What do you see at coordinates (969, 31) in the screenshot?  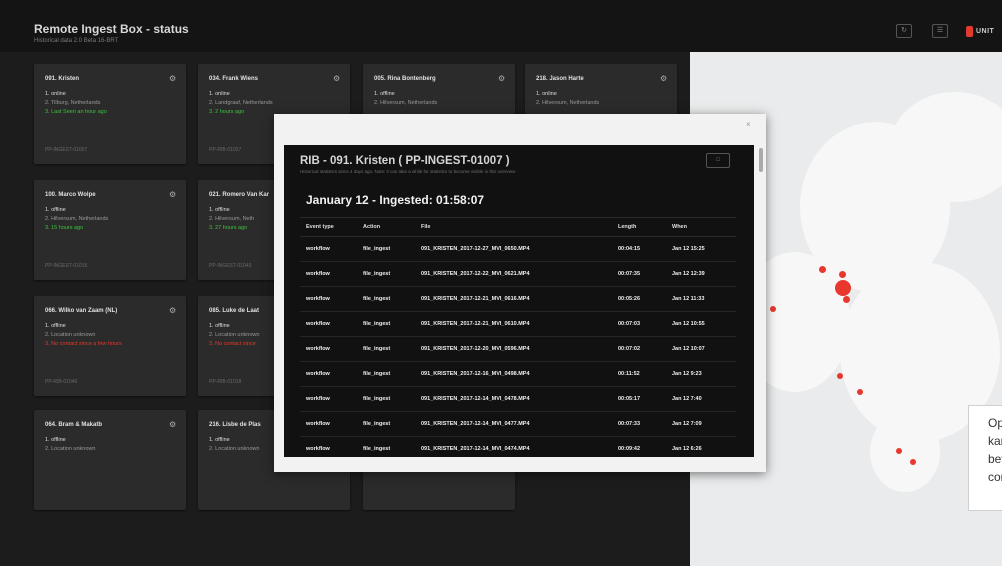 I see `brand-mark` at bounding box center [969, 31].